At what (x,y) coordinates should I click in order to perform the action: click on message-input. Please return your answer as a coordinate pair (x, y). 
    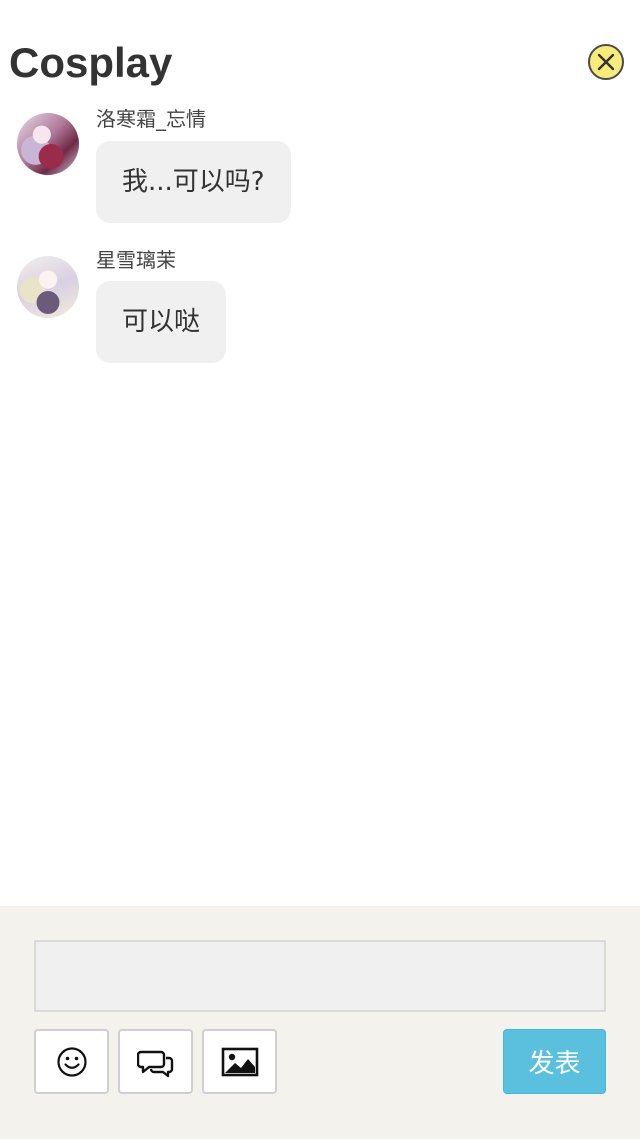
    Looking at the image, I should click on (320, 976).